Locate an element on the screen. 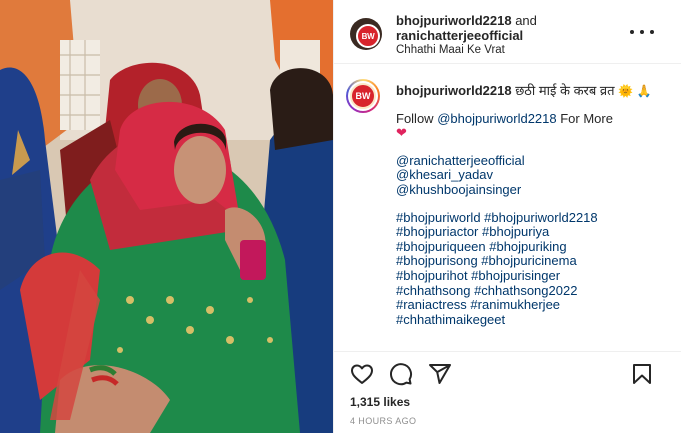 The width and height of the screenshot is (681, 433). mention-link: @khushboojainsinger is located at coordinates (531, 190).